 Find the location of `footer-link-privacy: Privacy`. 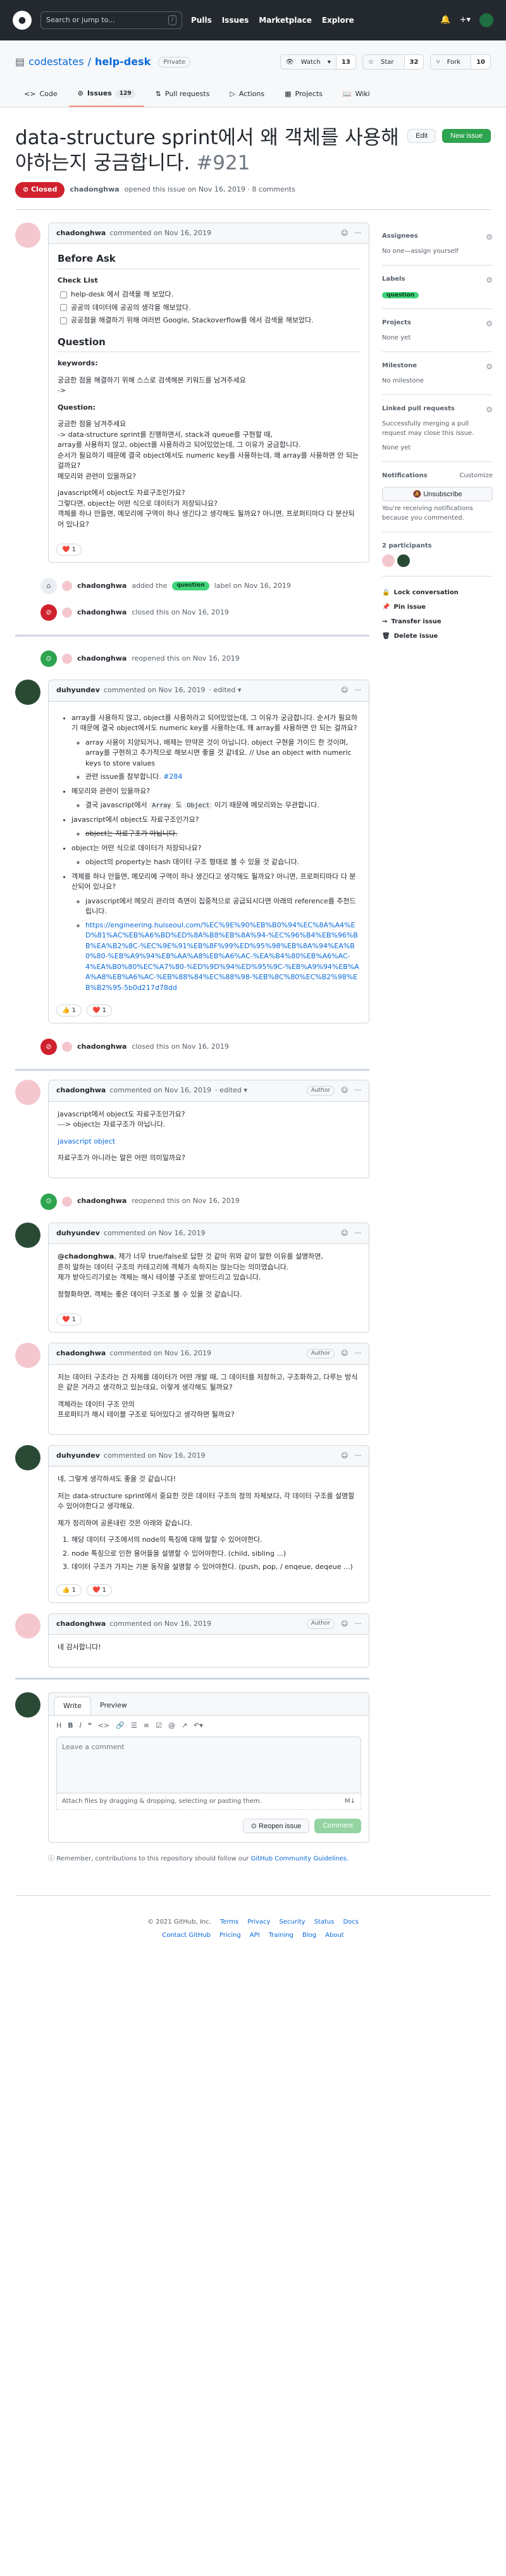

footer-link-privacy: Privacy is located at coordinates (258, 1922).